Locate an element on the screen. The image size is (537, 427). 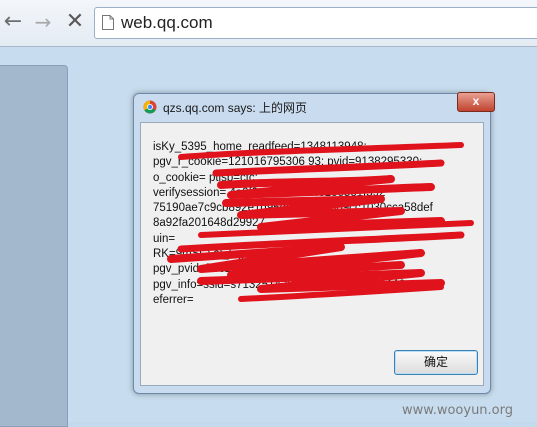
url-text: web.qq.com is located at coordinates (167, 23).